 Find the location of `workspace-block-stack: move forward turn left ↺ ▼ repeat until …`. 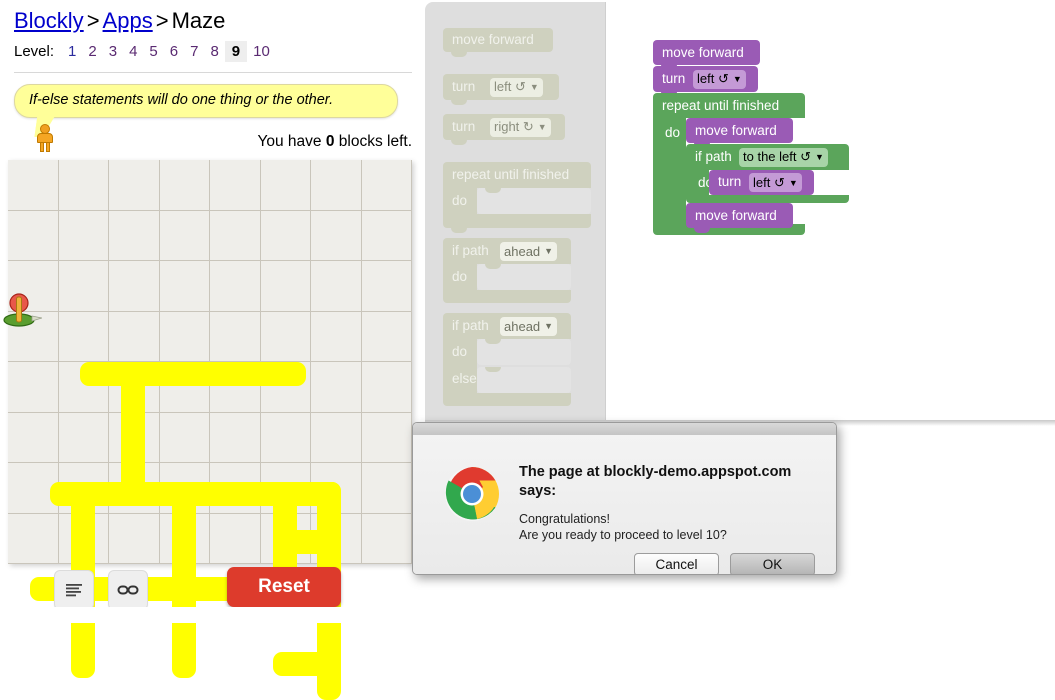

workspace-block-stack: move forward turn left ↺ ▼ repeat until … is located at coordinates (758, 137).